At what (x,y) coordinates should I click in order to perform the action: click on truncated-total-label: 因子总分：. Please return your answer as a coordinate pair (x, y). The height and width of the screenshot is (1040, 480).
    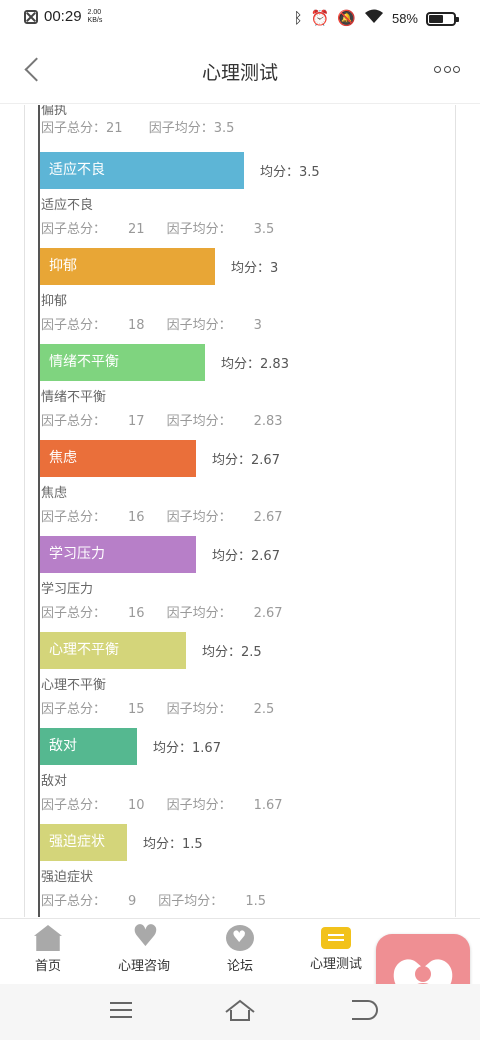
    Looking at the image, I should click on (74, 128).